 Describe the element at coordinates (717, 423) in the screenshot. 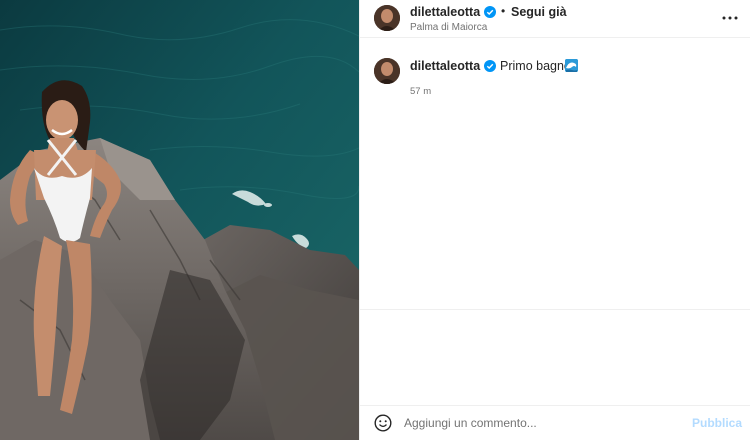

I see `publish-button: Pubblica` at that location.